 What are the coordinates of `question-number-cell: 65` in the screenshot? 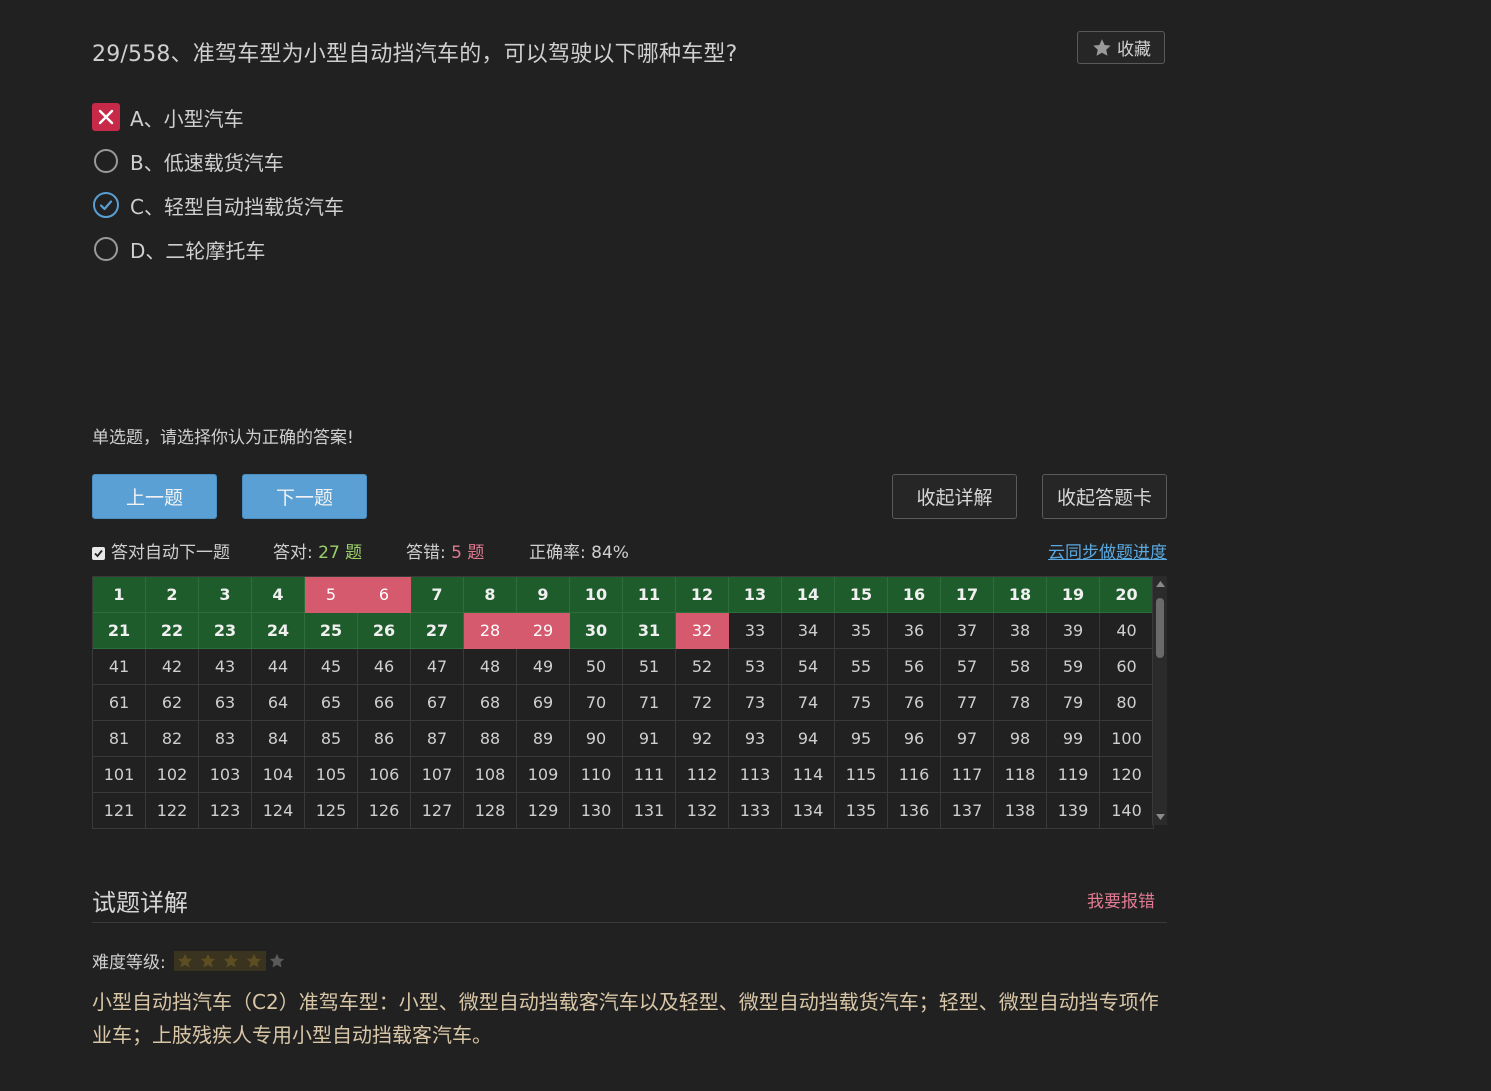 It's located at (331, 703).